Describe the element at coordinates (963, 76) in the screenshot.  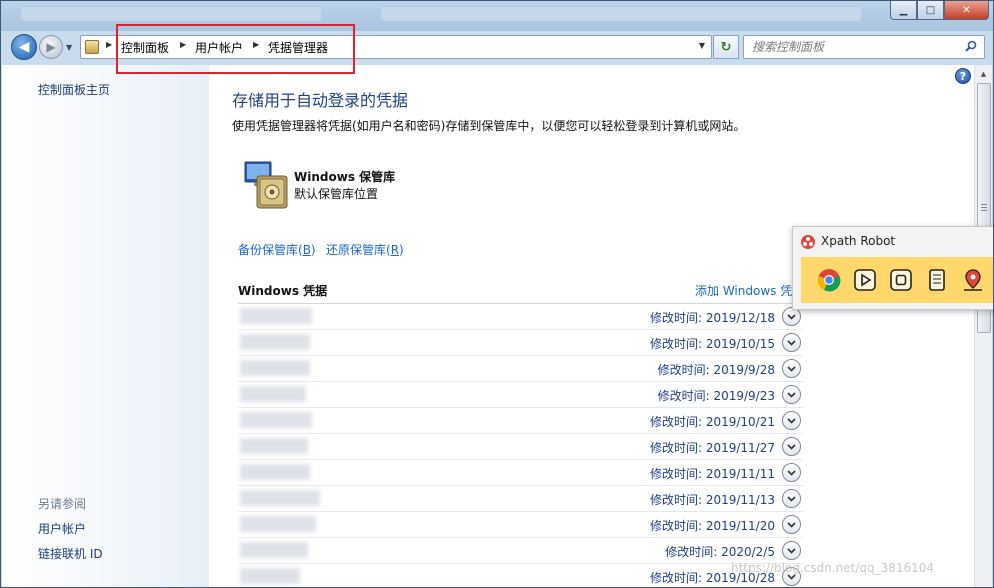
I see `help-icon: ?` at that location.